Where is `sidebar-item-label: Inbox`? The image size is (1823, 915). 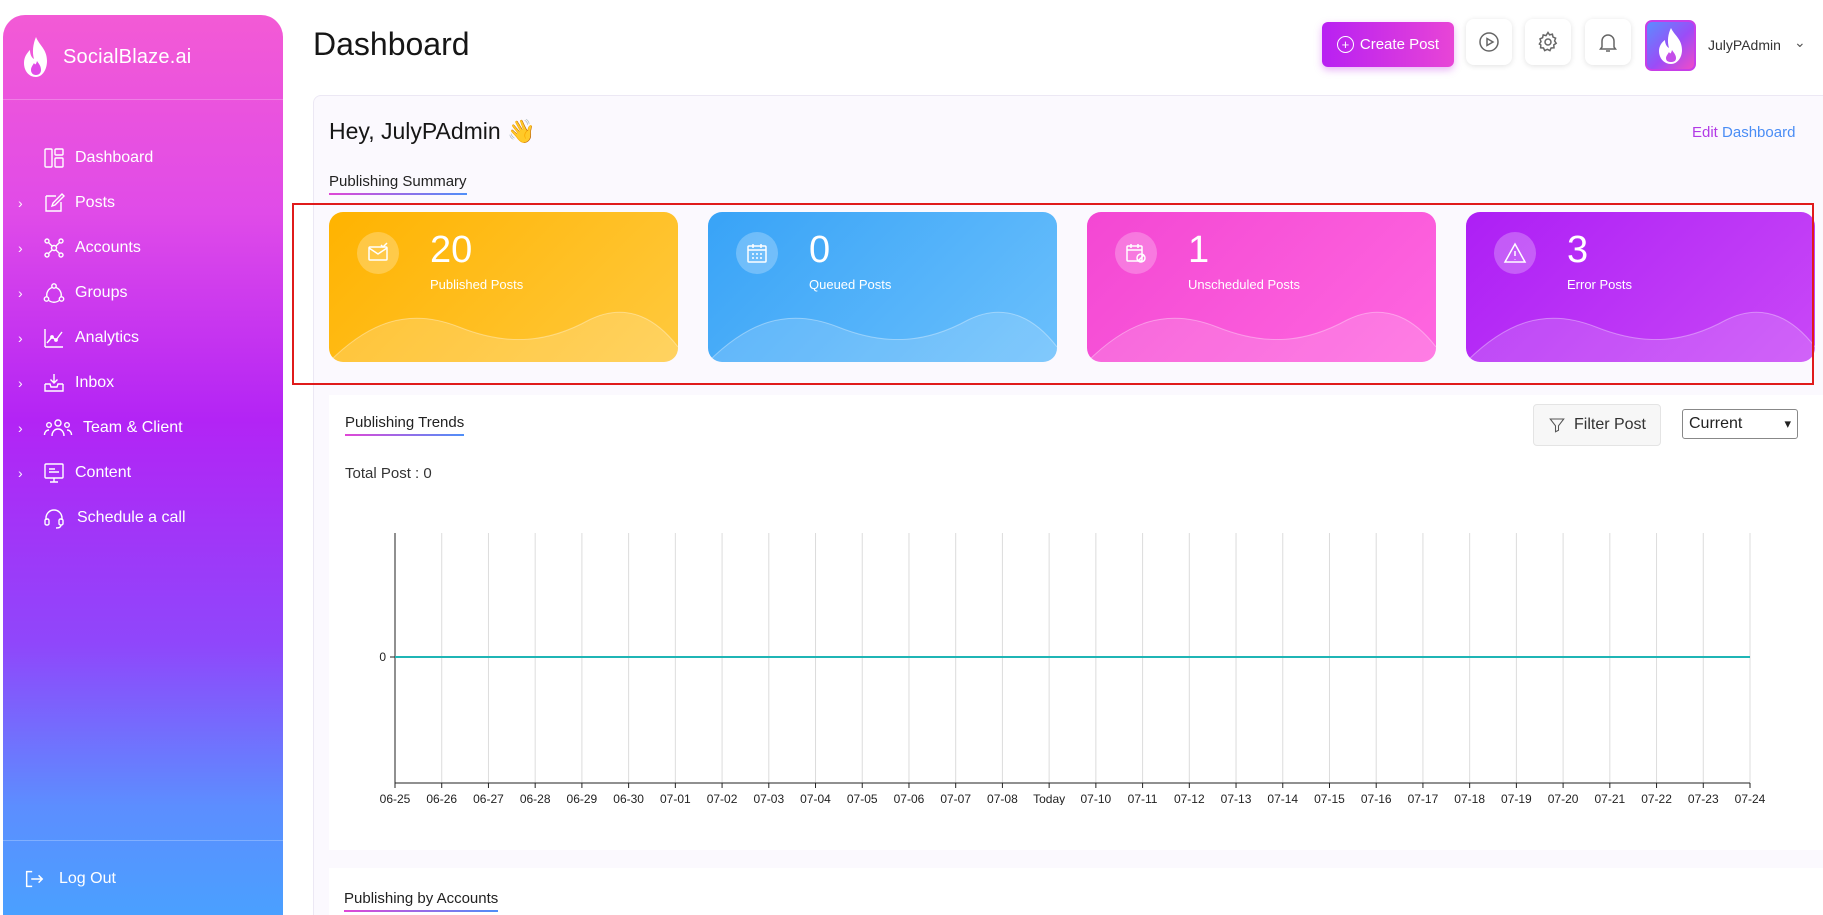
sidebar-item-label: Inbox is located at coordinates (95, 382).